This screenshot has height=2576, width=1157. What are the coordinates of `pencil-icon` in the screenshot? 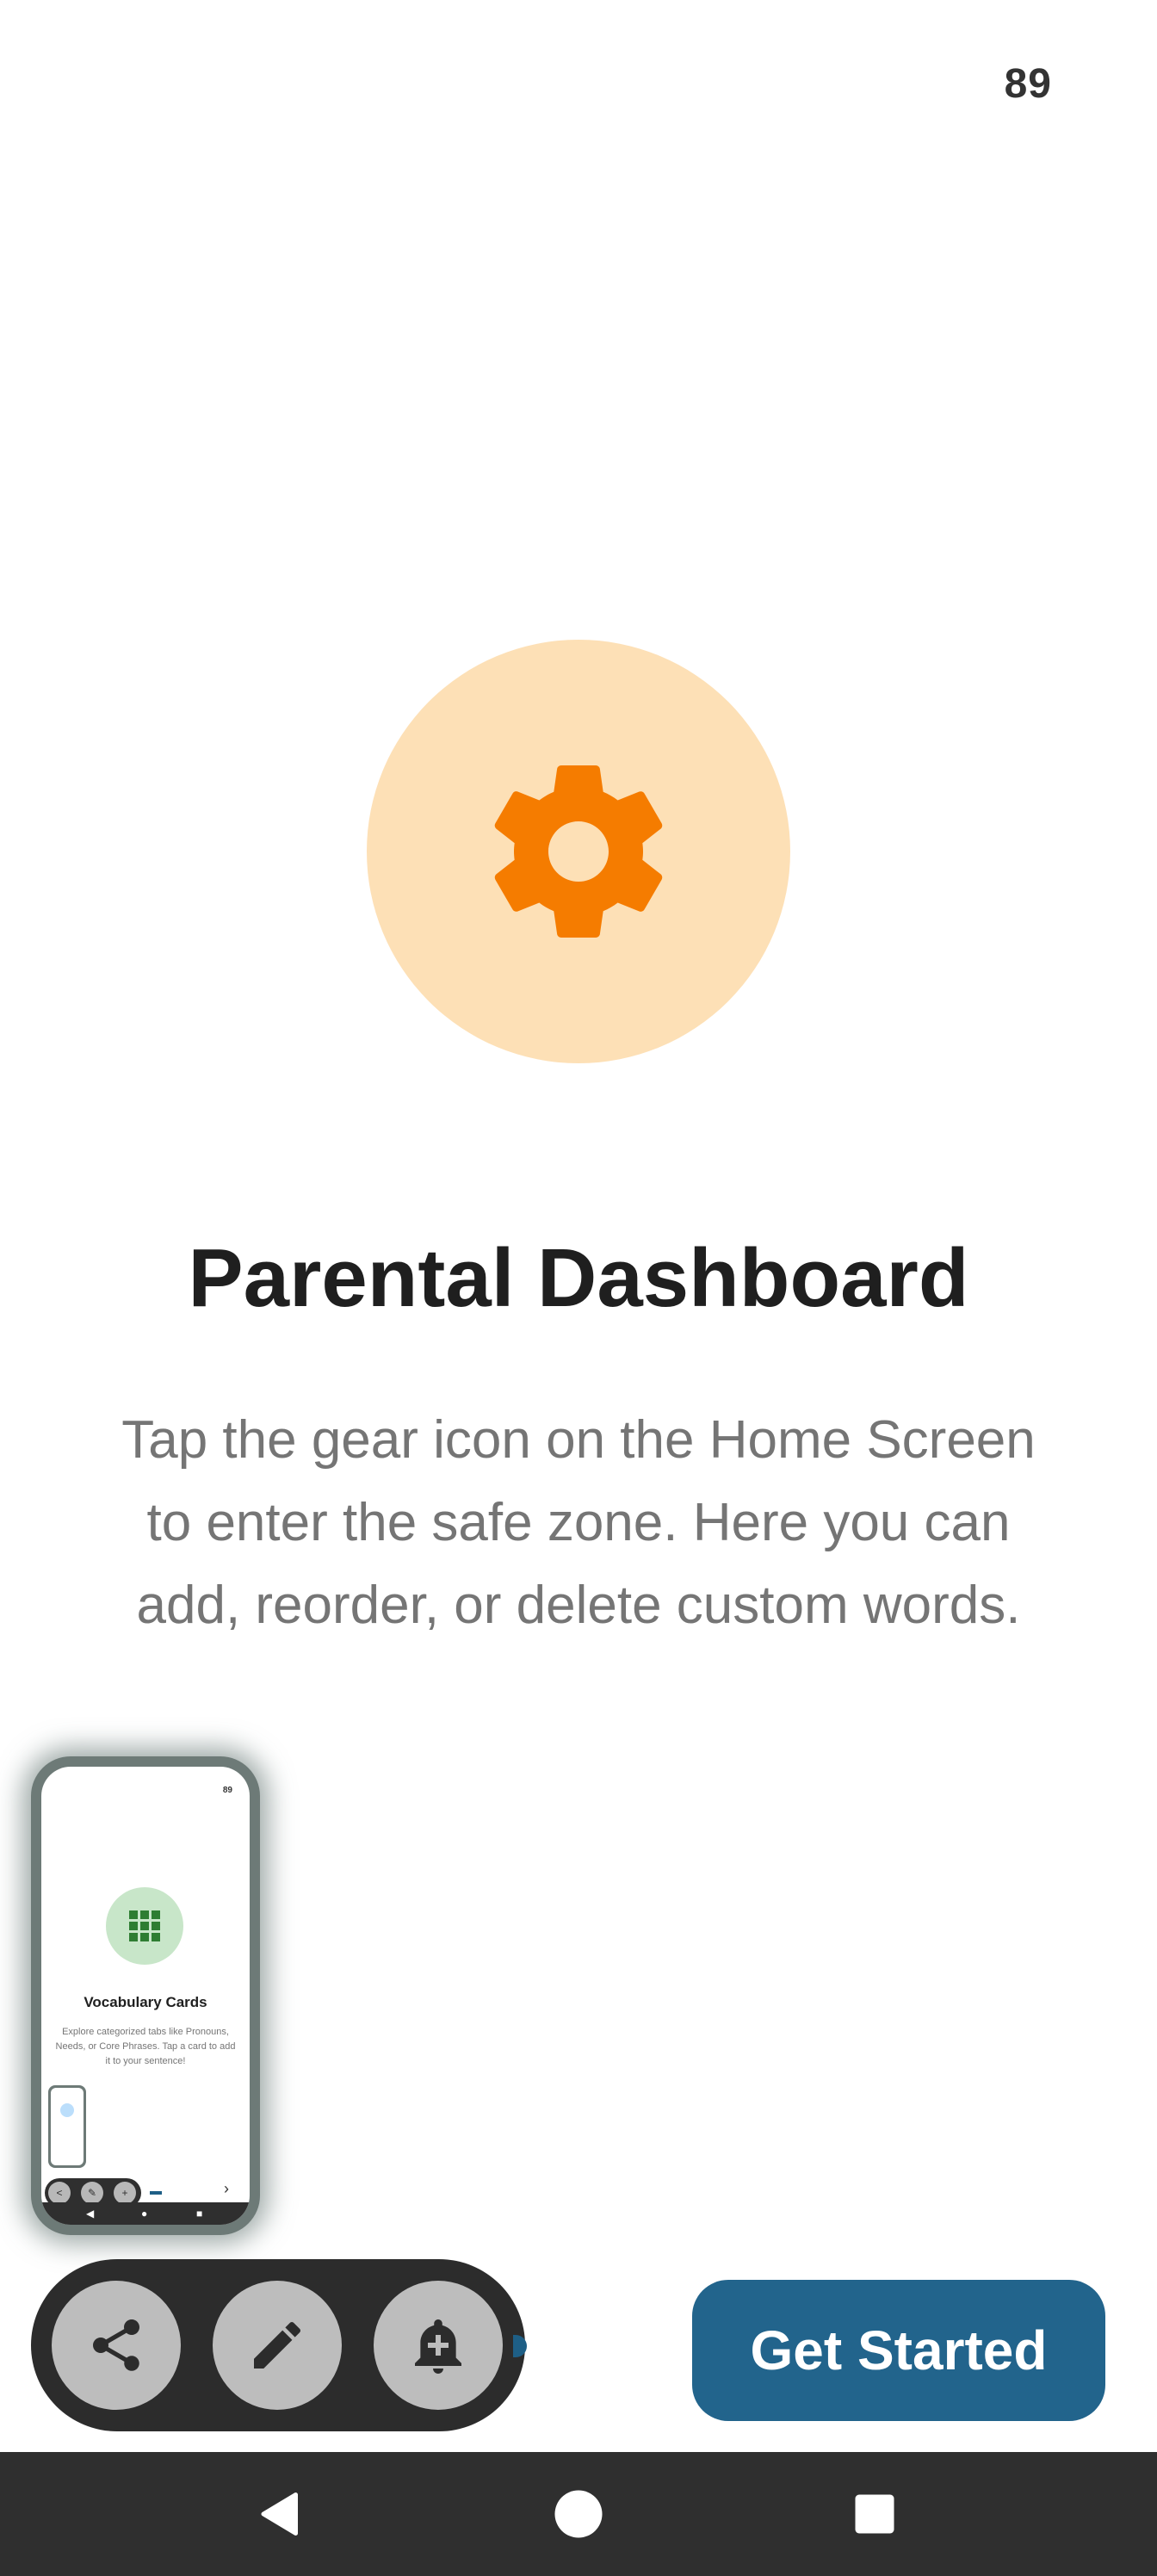 It's located at (277, 2345).